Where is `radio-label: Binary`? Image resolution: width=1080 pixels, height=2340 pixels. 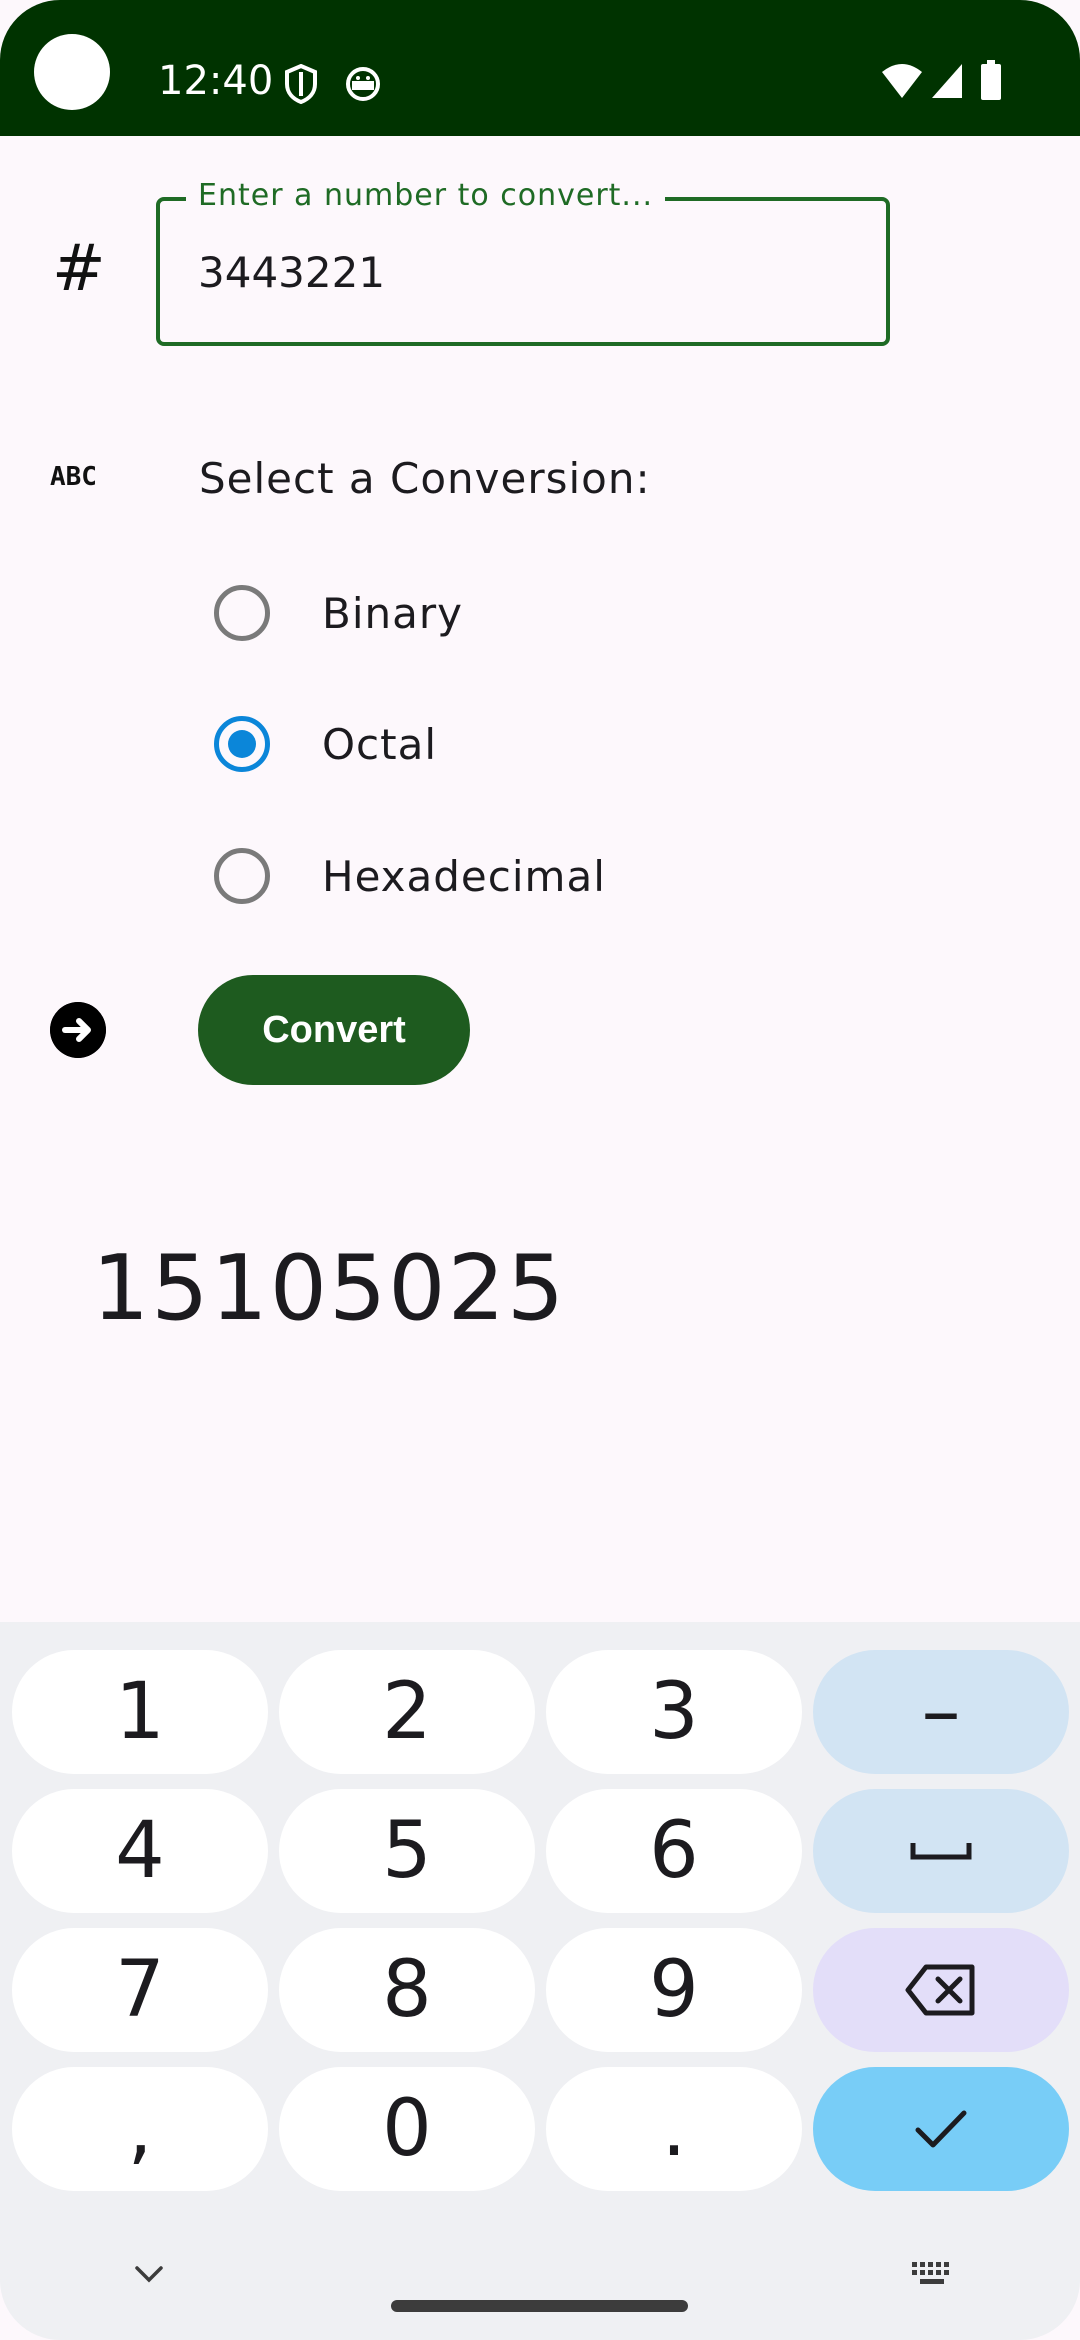
radio-label: Binary is located at coordinates (392, 613).